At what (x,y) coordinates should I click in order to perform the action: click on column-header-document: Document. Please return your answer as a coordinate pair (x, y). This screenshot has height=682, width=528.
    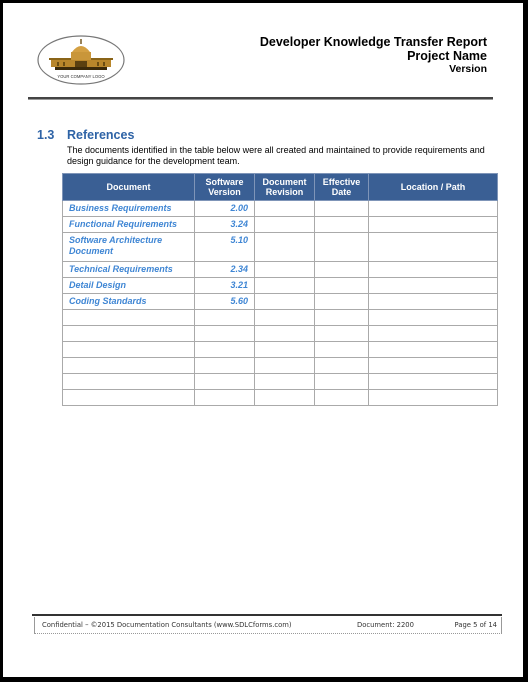
    Looking at the image, I should click on (128, 187).